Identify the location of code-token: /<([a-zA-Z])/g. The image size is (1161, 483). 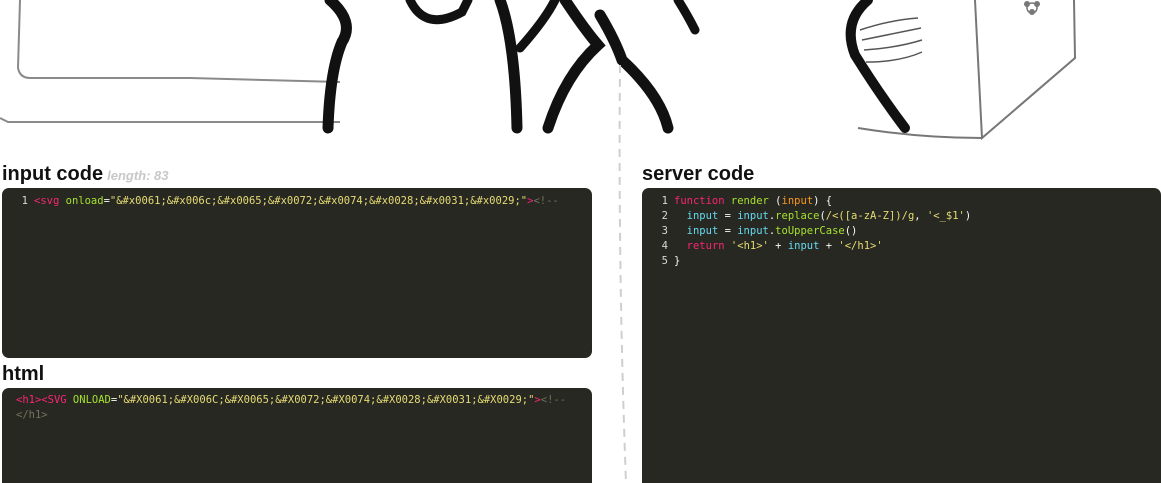
(870, 216).